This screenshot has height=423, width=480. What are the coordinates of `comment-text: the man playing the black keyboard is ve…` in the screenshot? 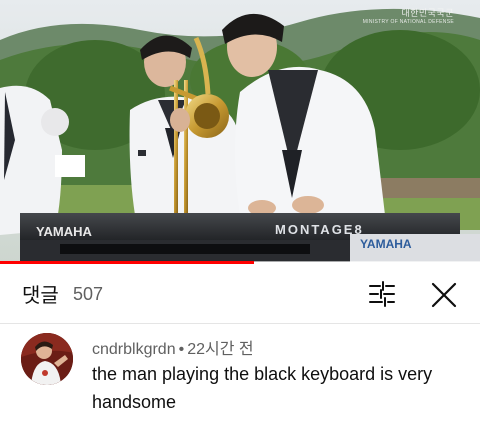 It's located at (262, 388).